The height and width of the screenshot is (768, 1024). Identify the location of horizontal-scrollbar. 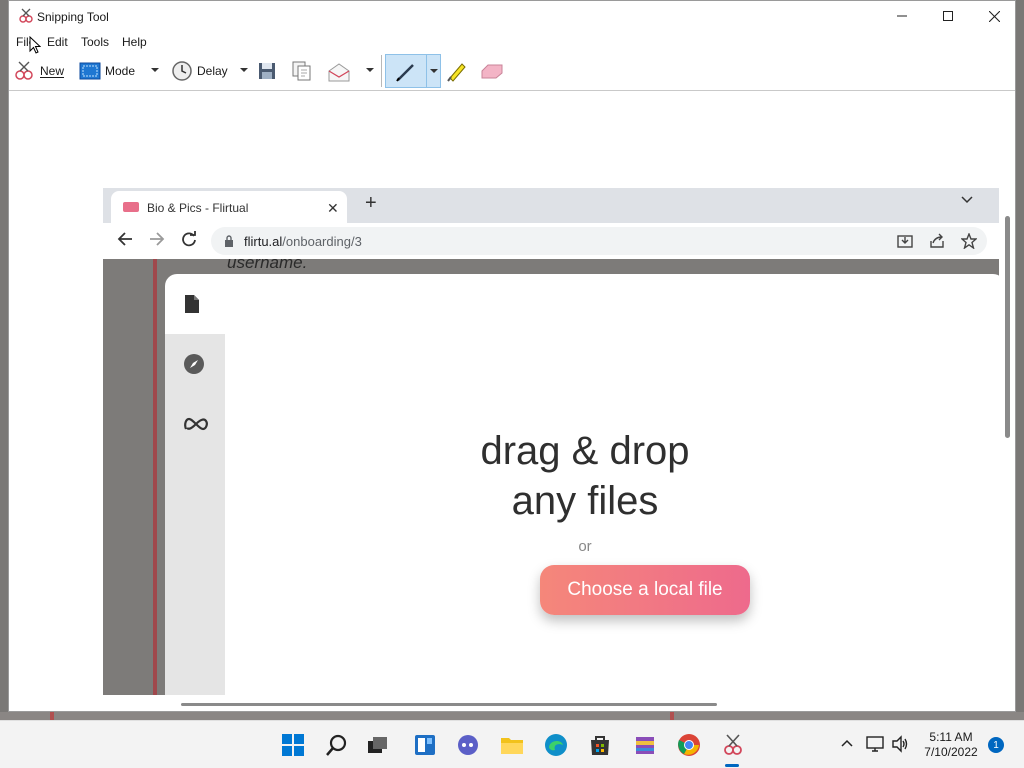
(449, 704).